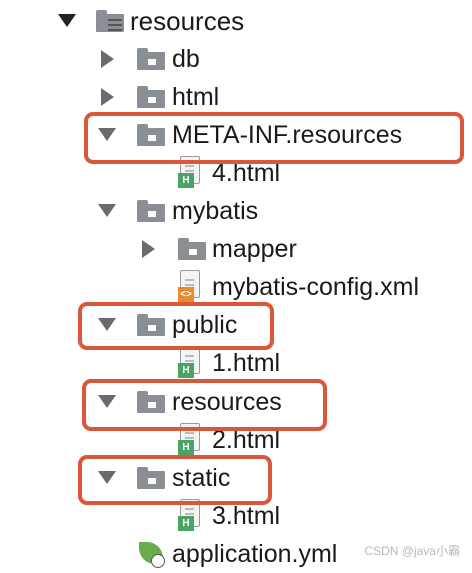 Image resolution: width=472 pixels, height=573 pixels. Describe the element at coordinates (246, 363) in the screenshot. I see `tree-node-label: 1.html` at that location.